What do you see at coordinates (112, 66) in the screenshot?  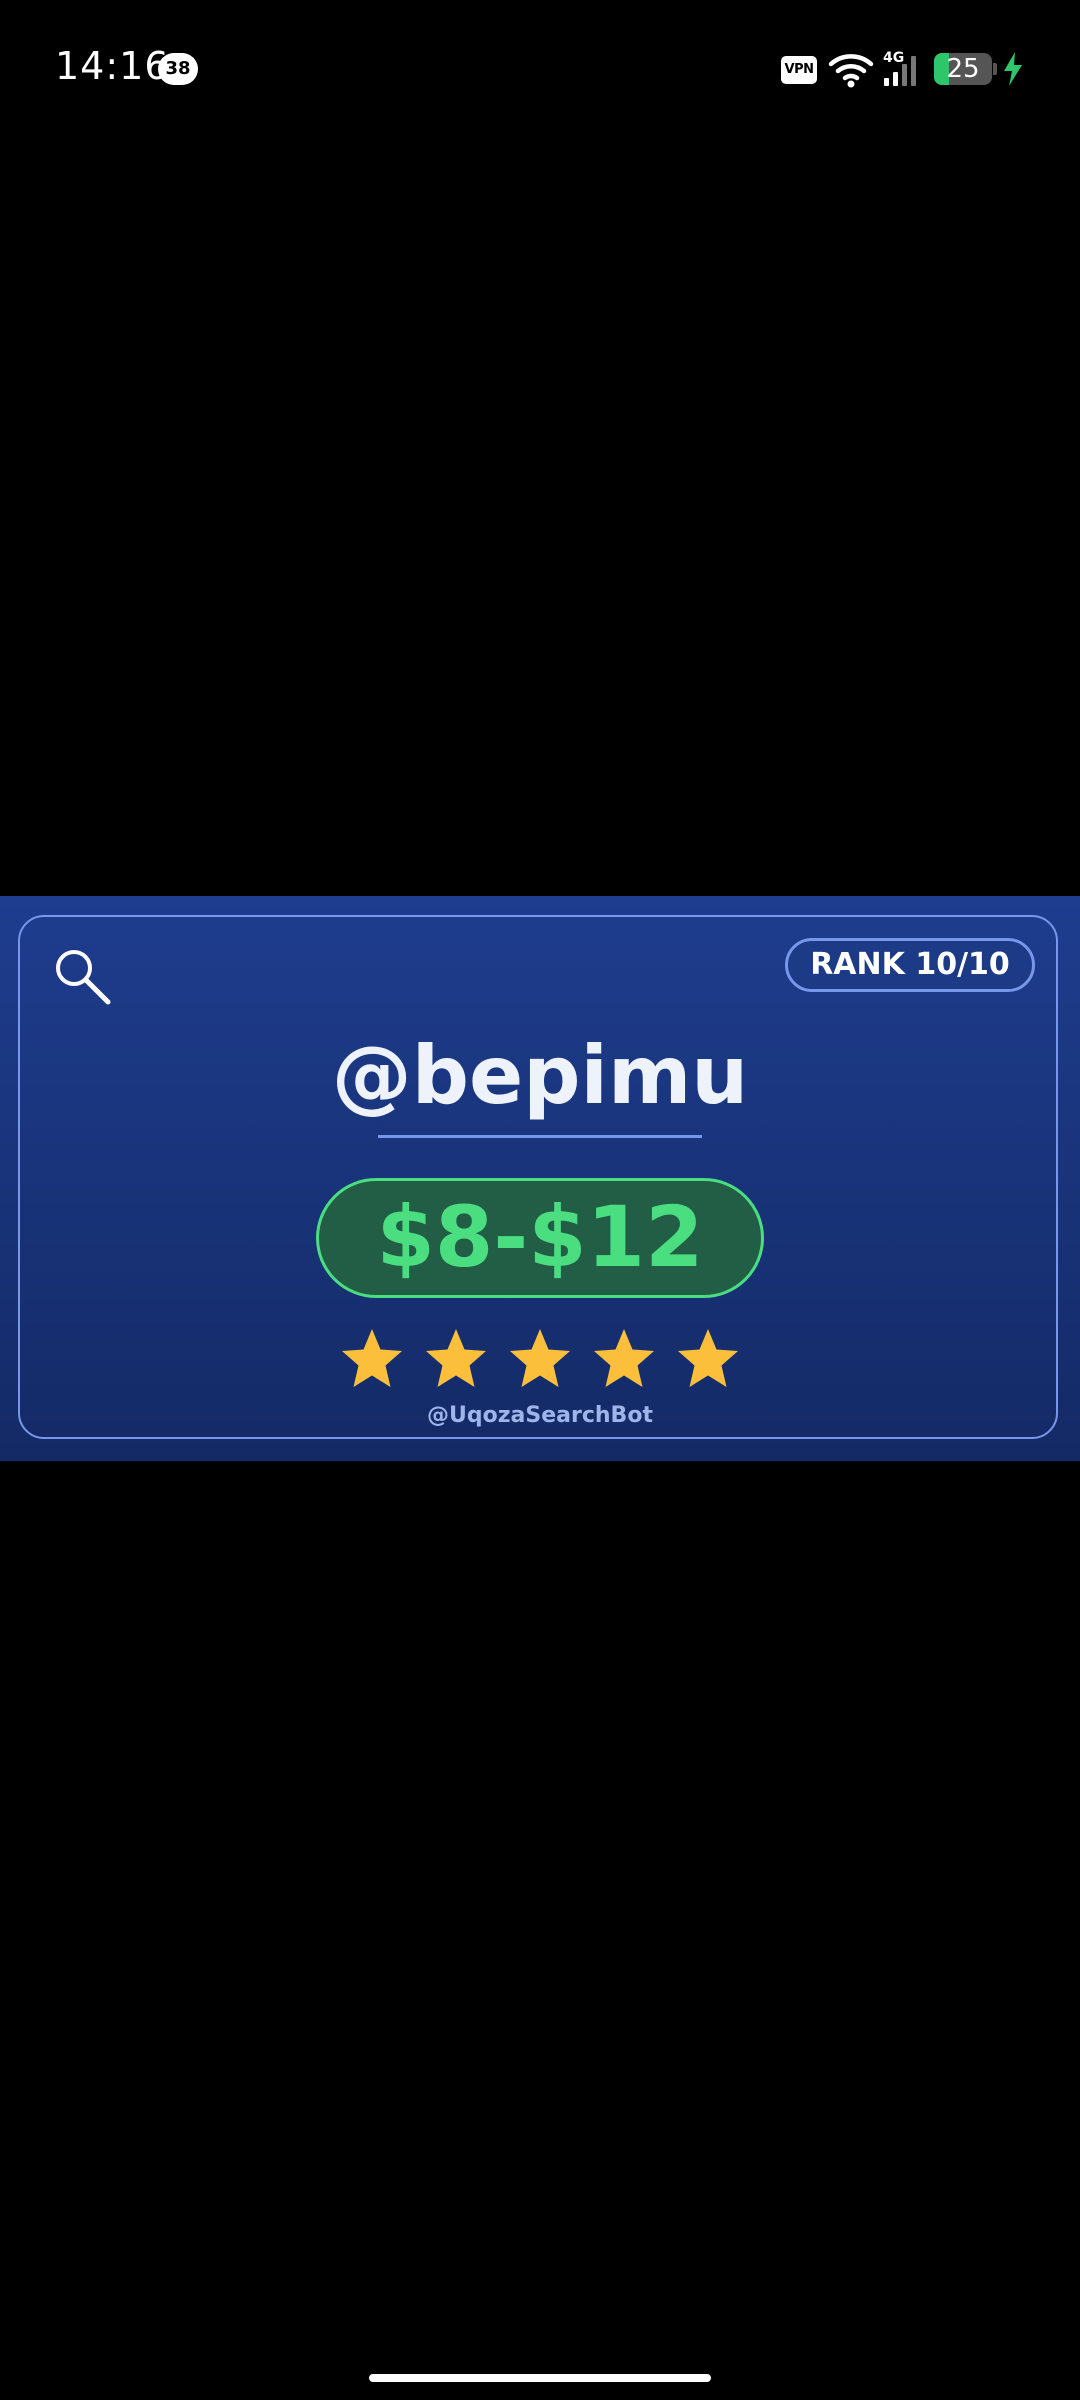 I see `status-time: 14:16` at bounding box center [112, 66].